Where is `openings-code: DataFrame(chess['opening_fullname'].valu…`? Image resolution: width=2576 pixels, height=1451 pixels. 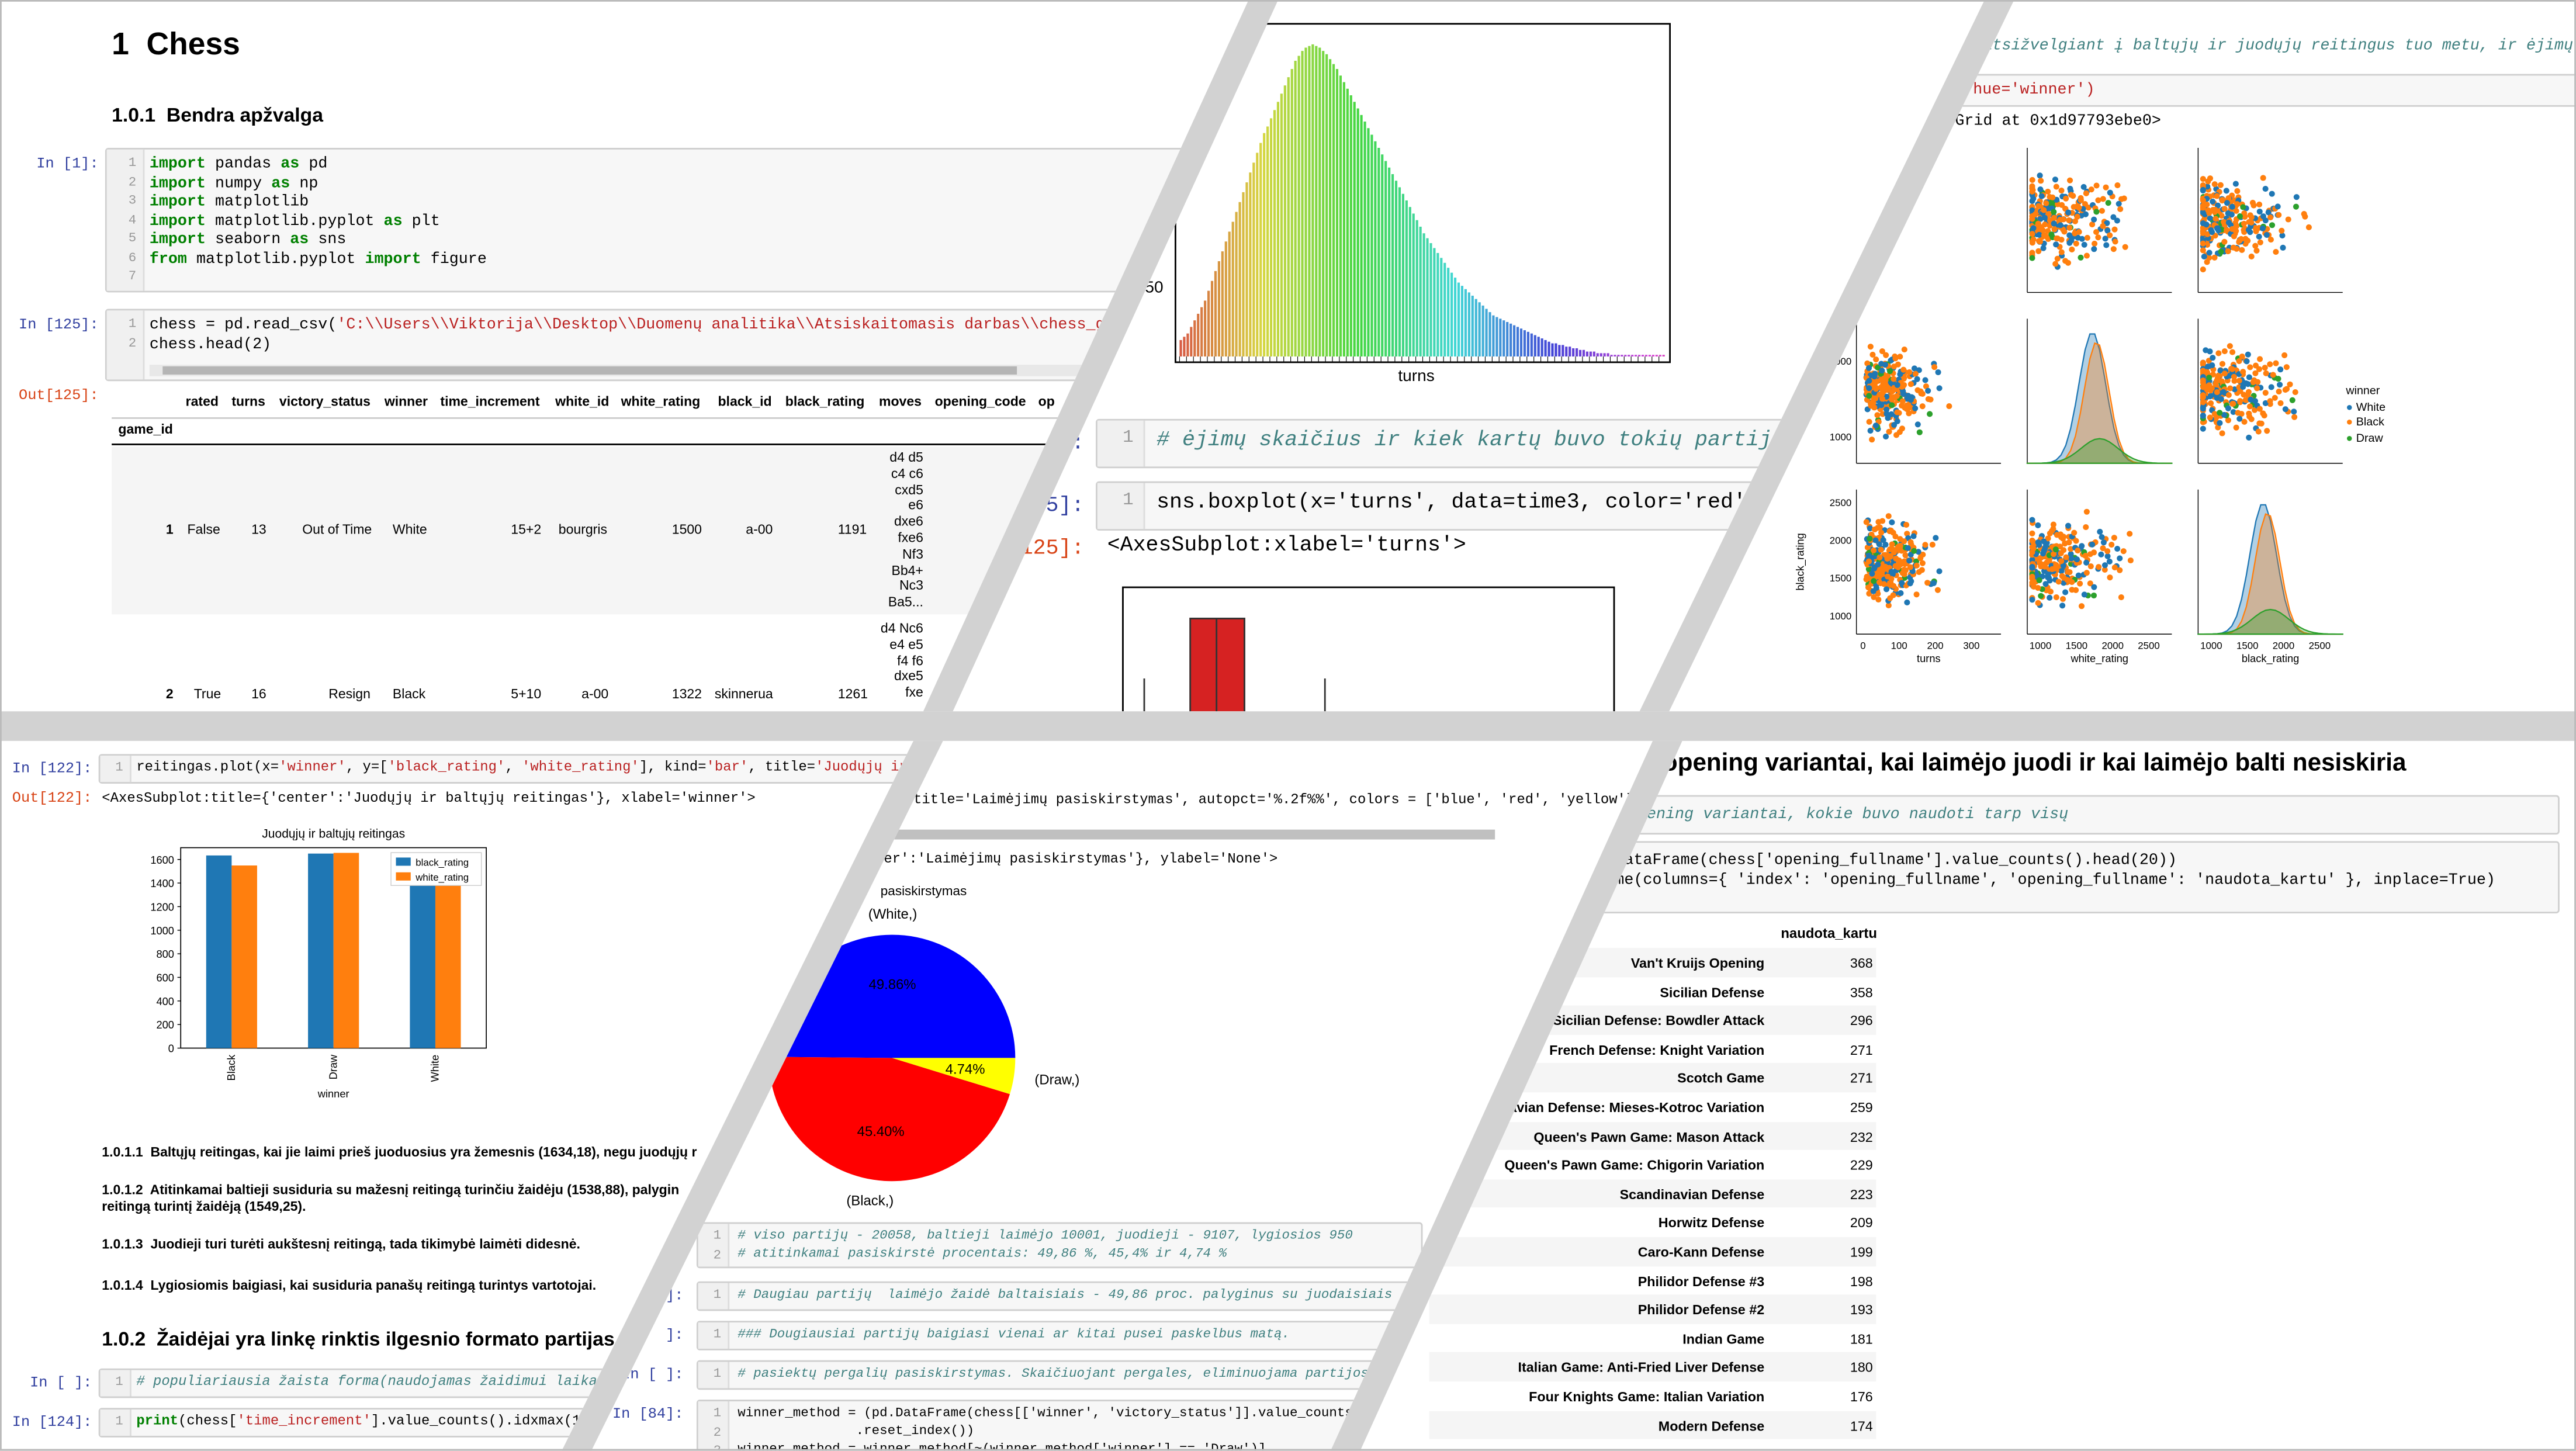 openings-code: DataFrame(chess['opening_fullname'].valu… is located at coordinates (2055, 869).